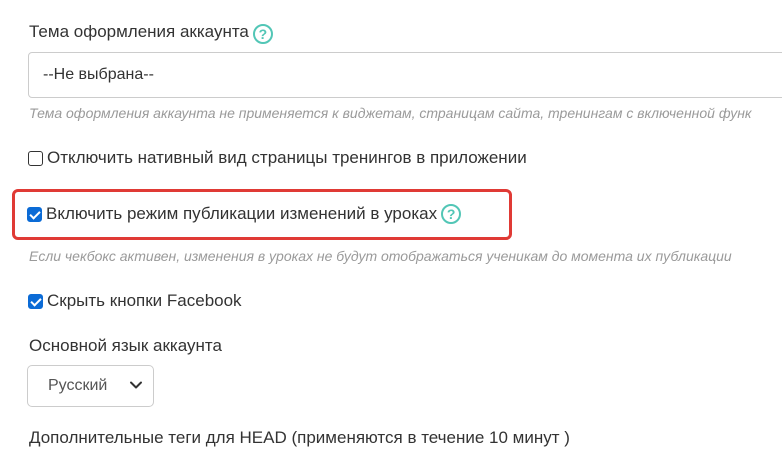 Image resolution: width=782 pixels, height=453 pixels. Describe the element at coordinates (98, 74) in the screenshot. I see `theme-select-value: --Не выбрана--` at that location.